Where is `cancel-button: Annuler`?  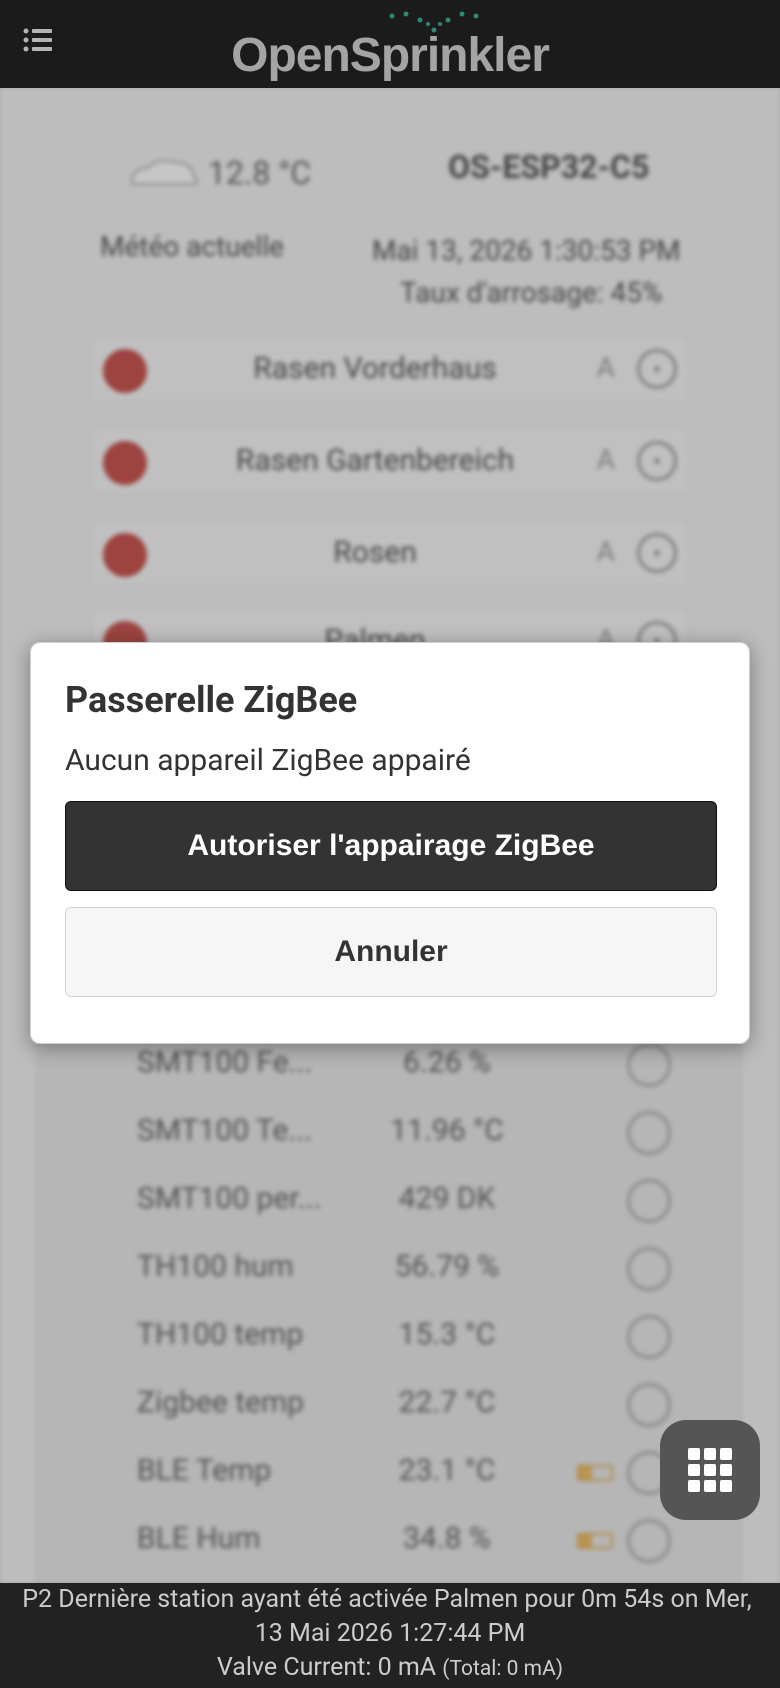 cancel-button: Annuler is located at coordinates (391, 952).